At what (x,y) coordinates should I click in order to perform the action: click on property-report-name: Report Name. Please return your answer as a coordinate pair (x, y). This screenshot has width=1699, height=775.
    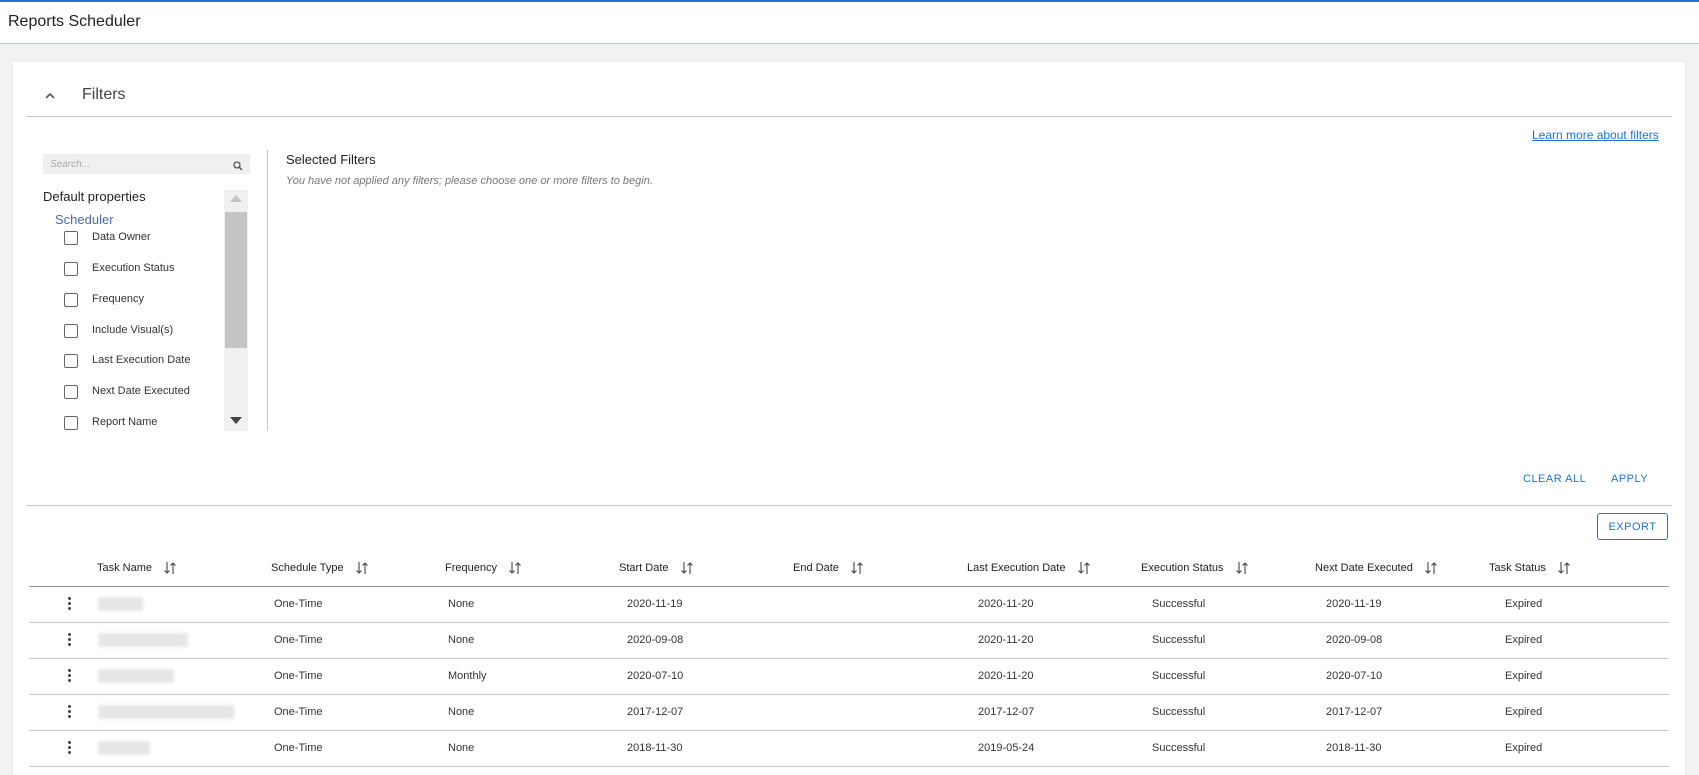
    Looking at the image, I should click on (144, 423).